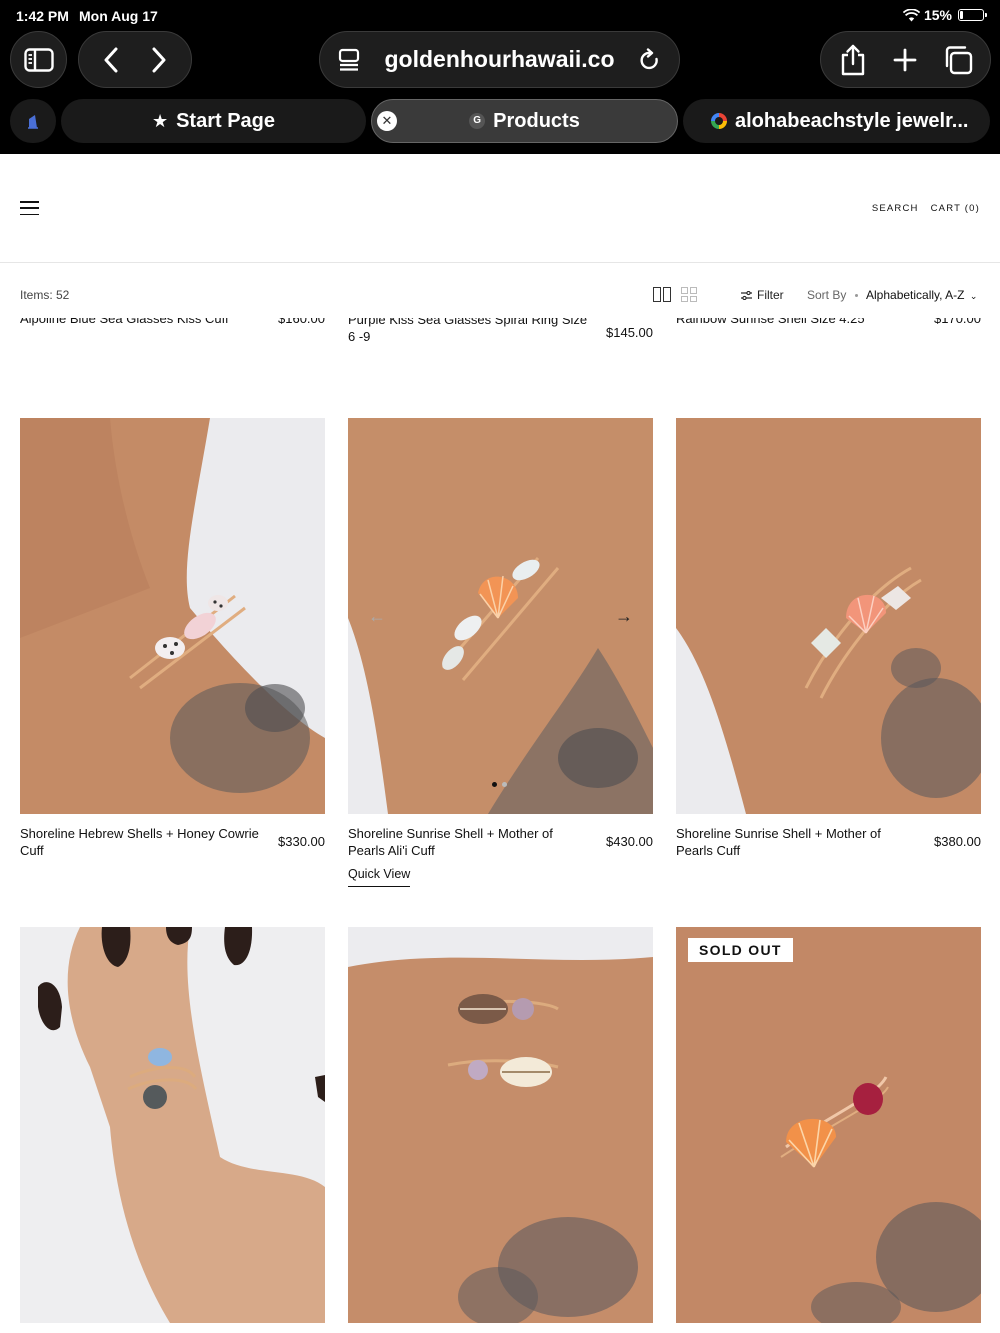 This screenshot has height=1333, width=1000. What do you see at coordinates (377, 616) in the screenshot?
I see `arrow-left-icon: ←` at bounding box center [377, 616].